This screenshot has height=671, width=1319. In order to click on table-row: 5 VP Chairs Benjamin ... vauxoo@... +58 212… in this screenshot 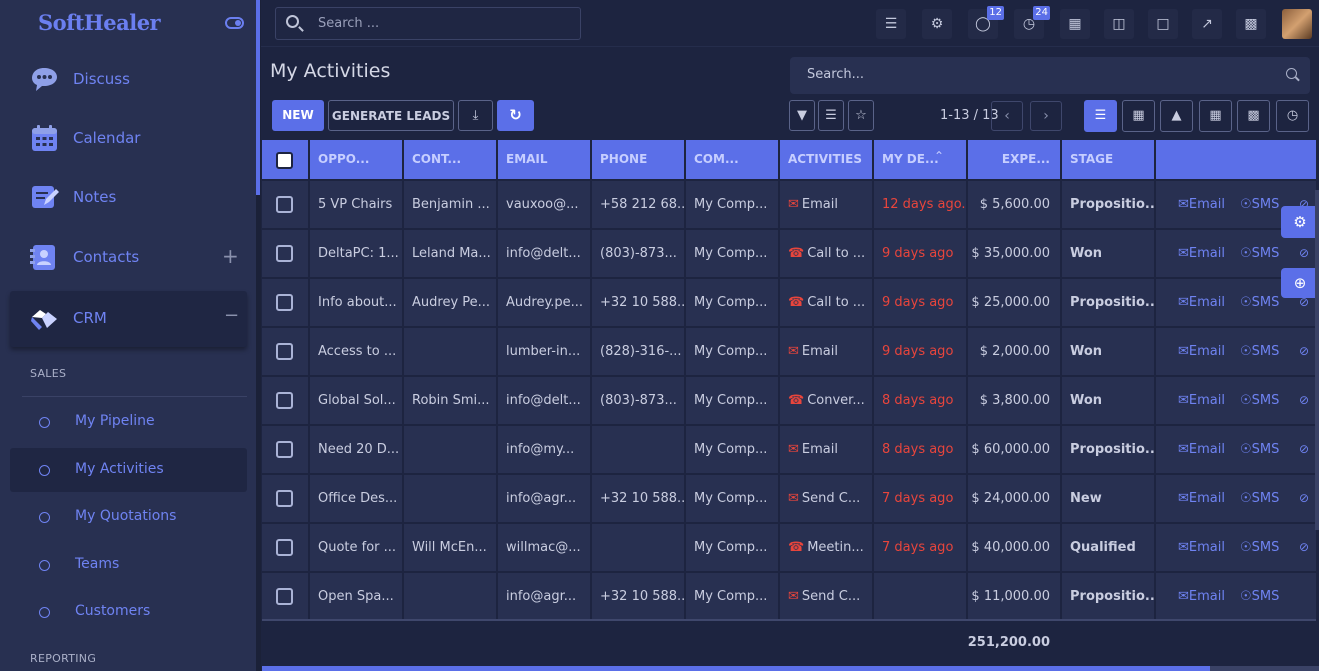, I will do `click(789, 203)`.